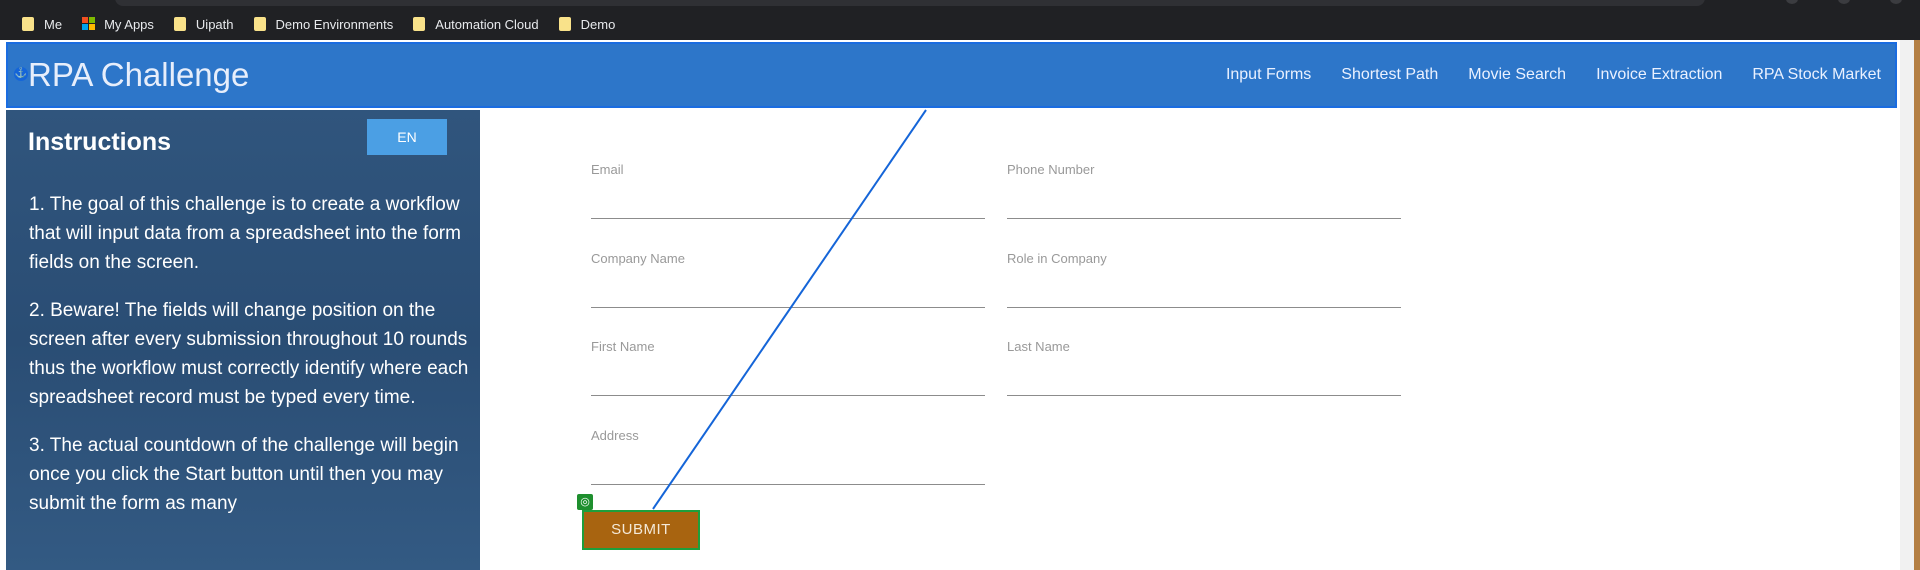 The width and height of the screenshot is (1920, 570). I want to click on address-field: Address, so click(788, 456).